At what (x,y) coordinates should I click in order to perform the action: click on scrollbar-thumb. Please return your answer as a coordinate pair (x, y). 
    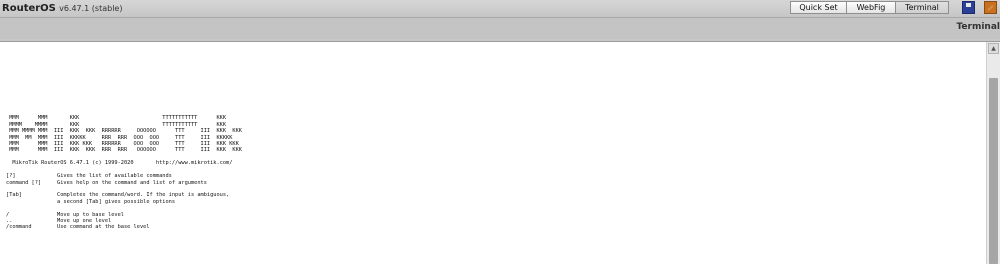
    Looking at the image, I should click on (993, 171).